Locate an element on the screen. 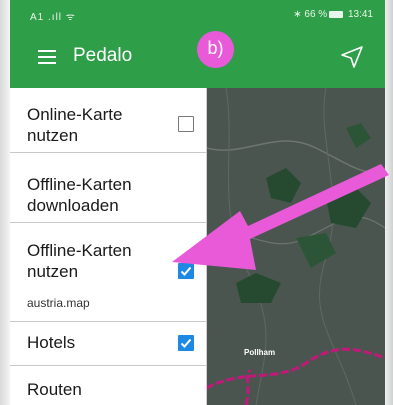 The width and height of the screenshot is (393, 405). app-bar: Pedalo is located at coordinates (197, 58).